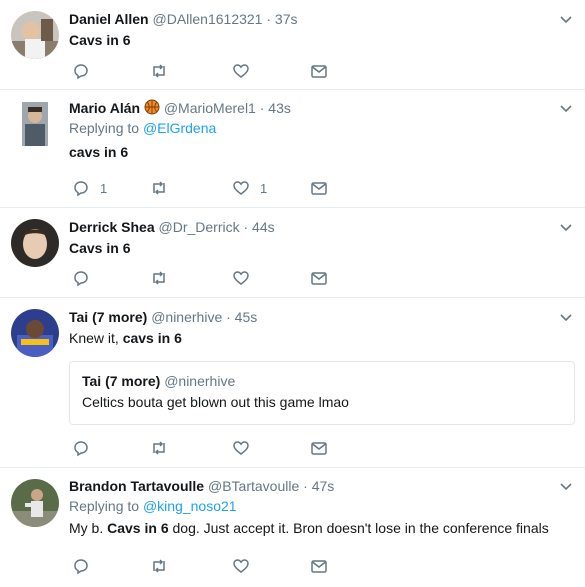 This screenshot has height=587, width=585. What do you see at coordinates (89, 188) in the screenshot?
I see `reply-button: 1` at bounding box center [89, 188].